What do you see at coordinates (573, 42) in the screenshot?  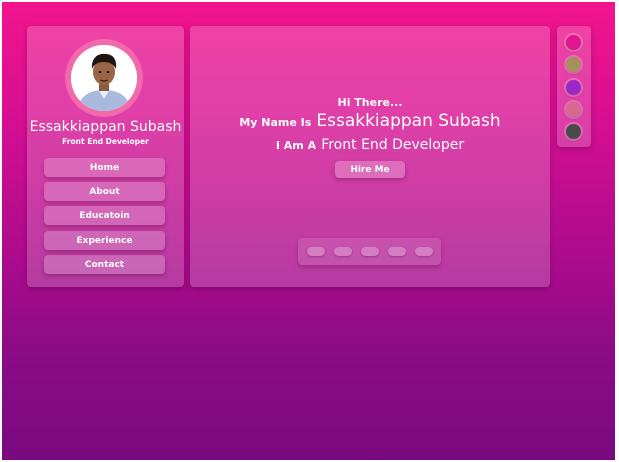 I see `theme-swatch-pink` at bounding box center [573, 42].